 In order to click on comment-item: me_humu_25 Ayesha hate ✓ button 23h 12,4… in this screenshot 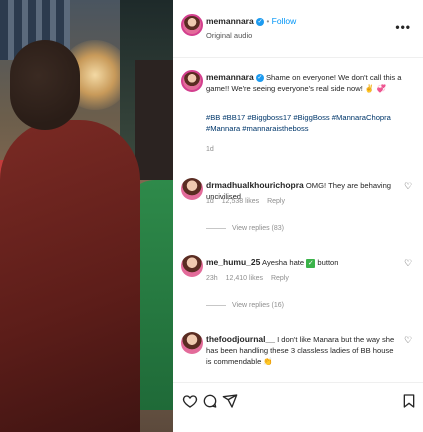, I will do `click(298, 288)`.